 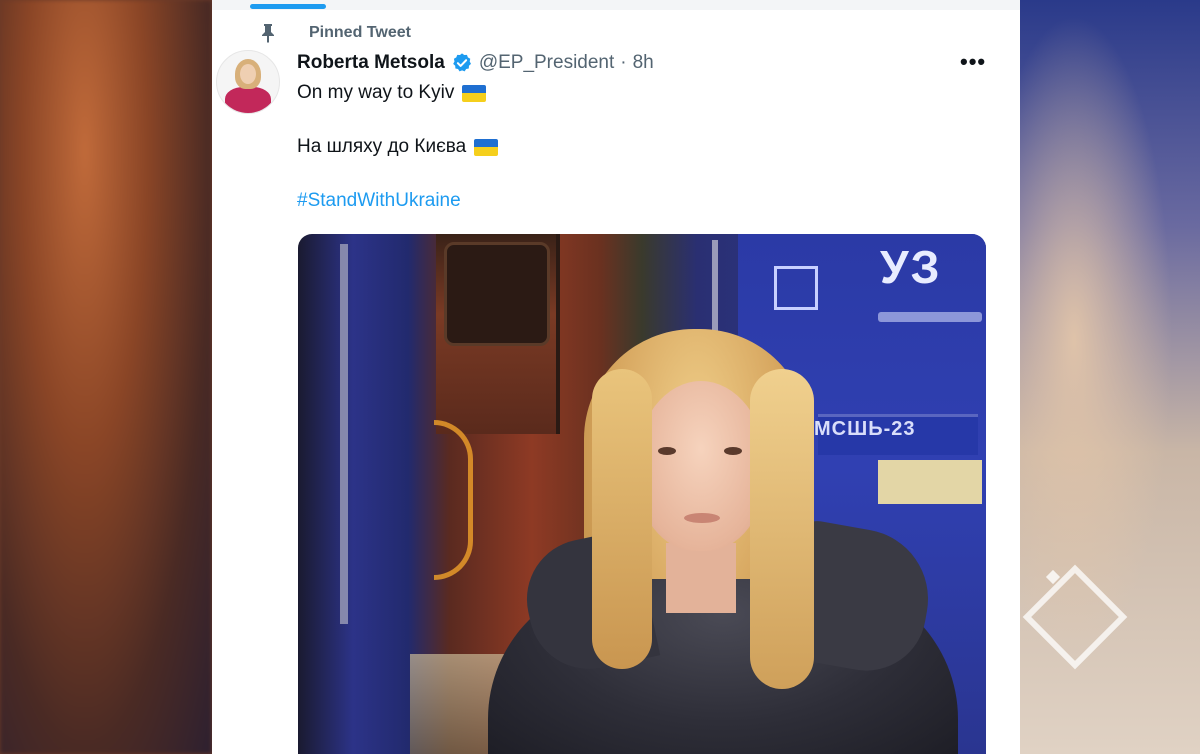 I want to click on train-handrail, so click(x=453, y=500).